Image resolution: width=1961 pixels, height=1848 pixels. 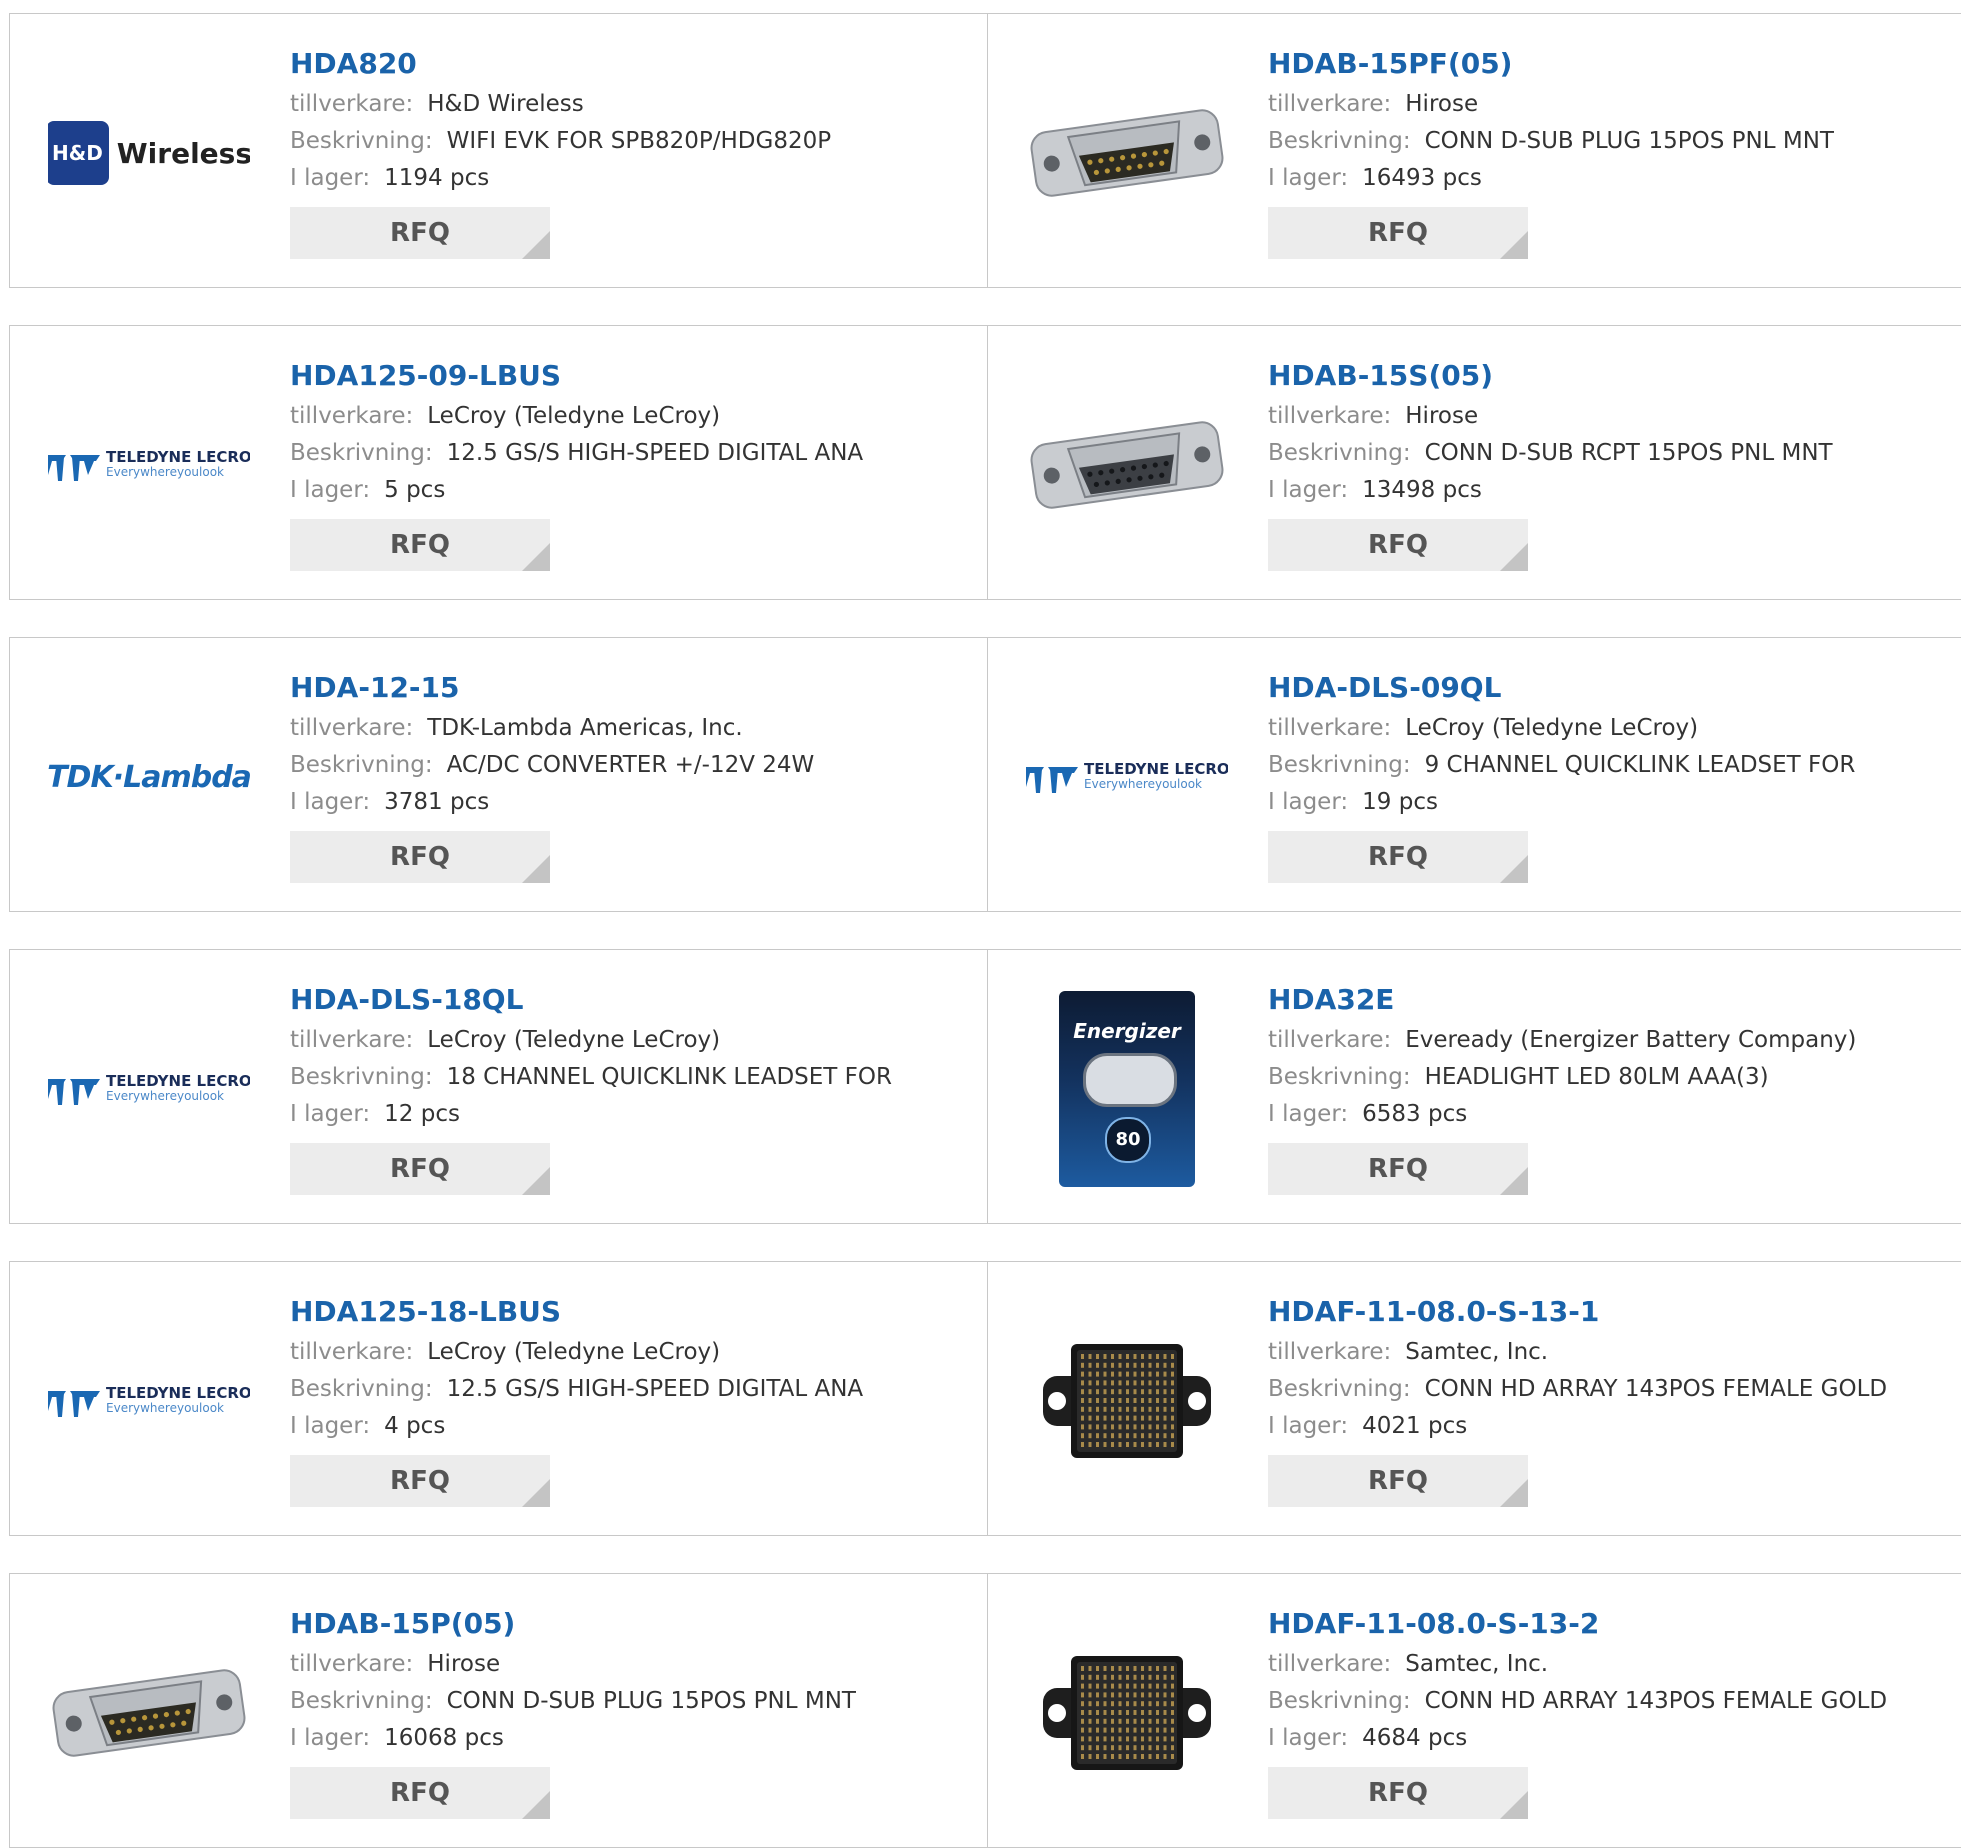 I want to click on description-value: 18 CHANNEL QUICKLINK LEADSET FOR, so click(x=669, y=1077).